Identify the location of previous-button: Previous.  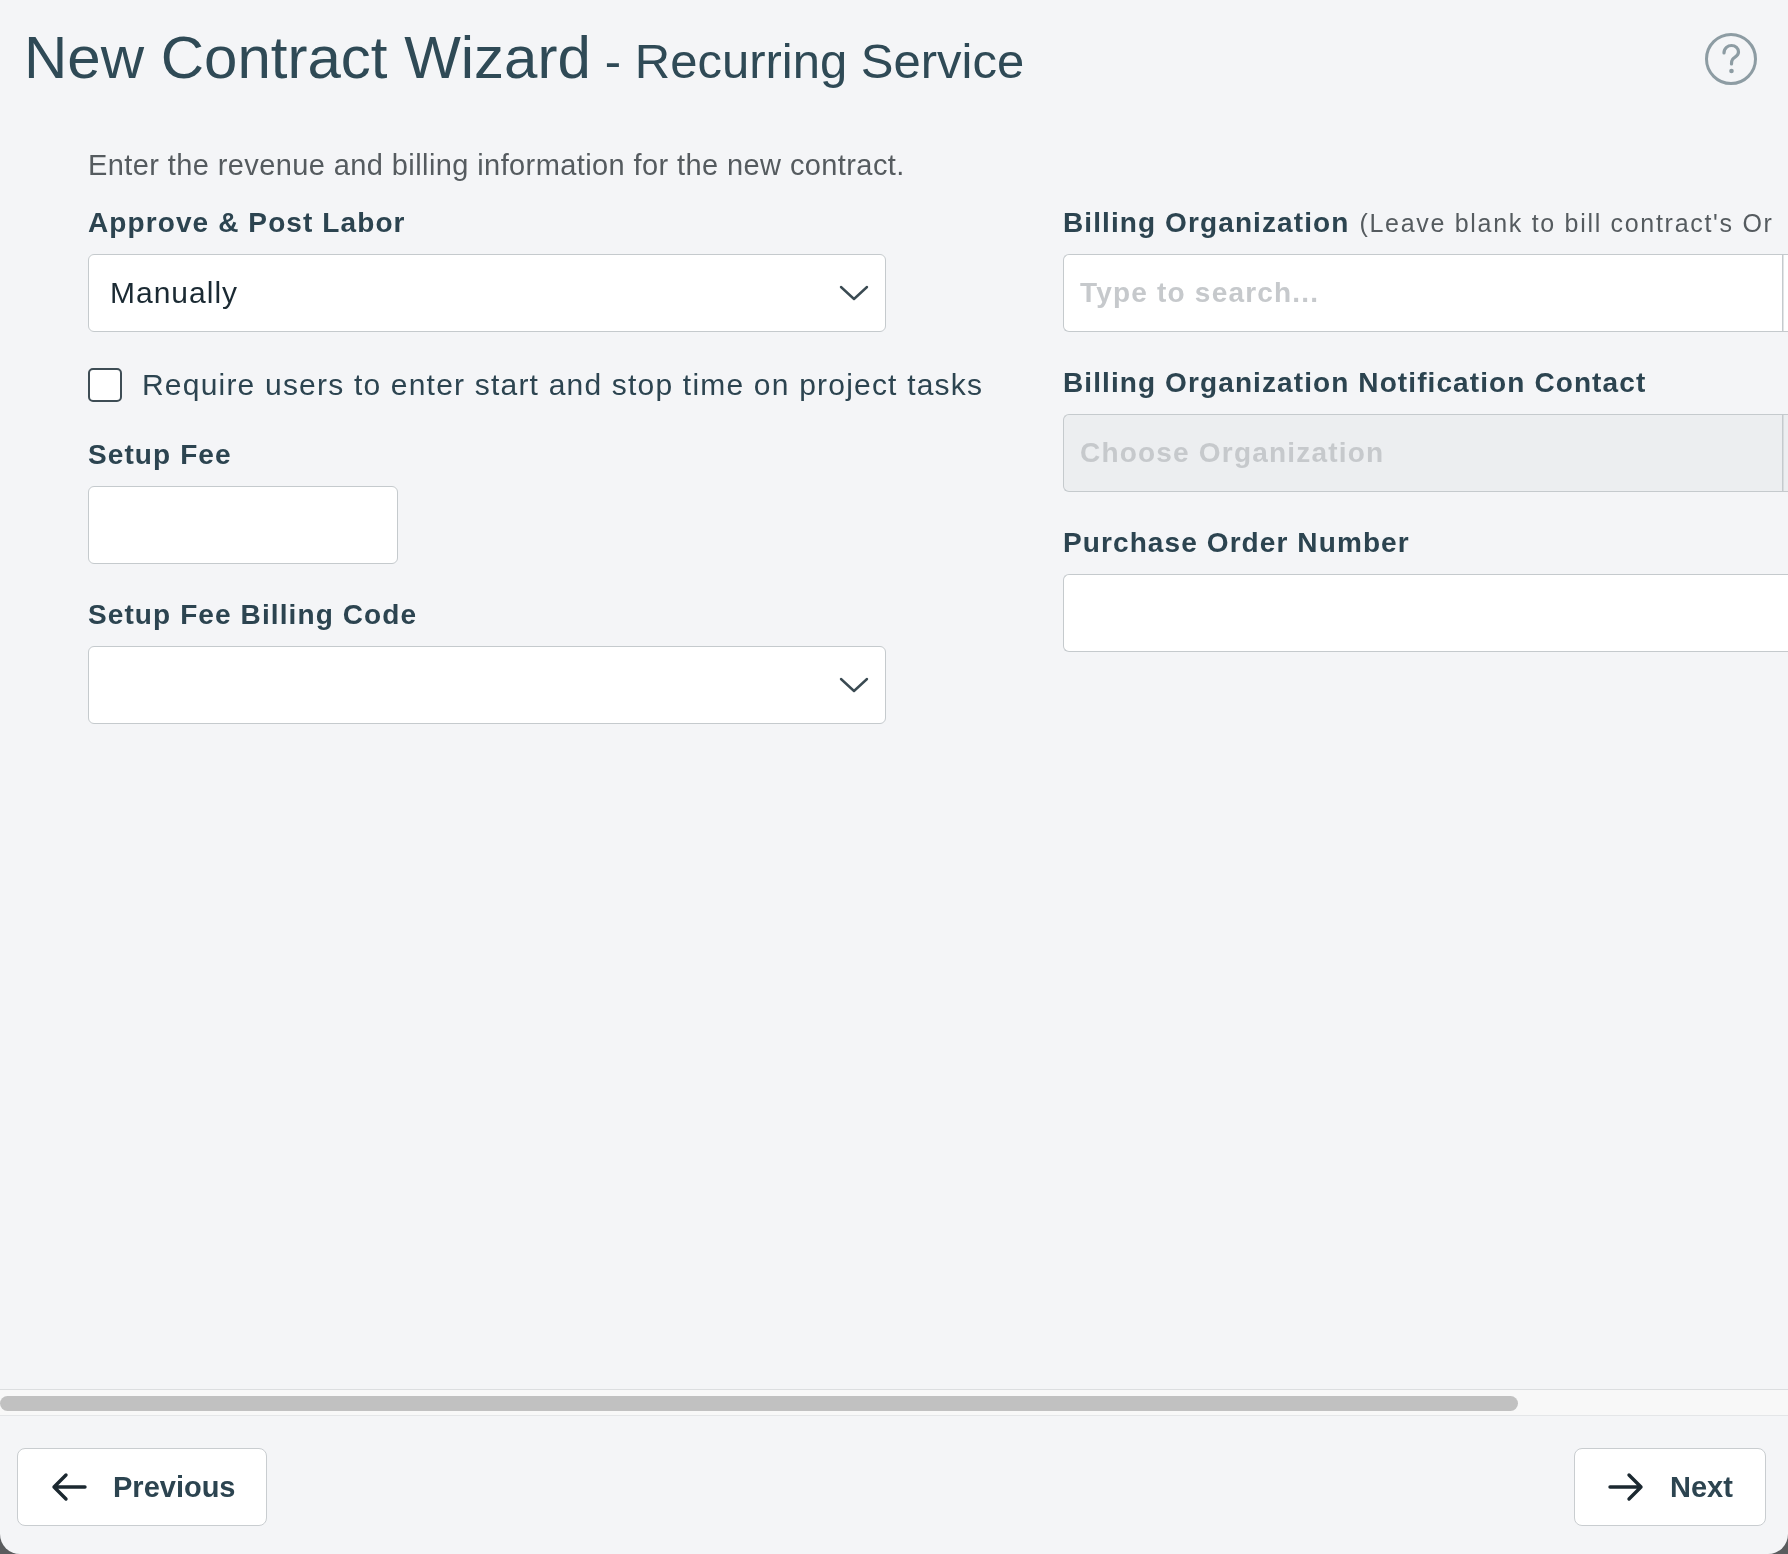
(142, 1487).